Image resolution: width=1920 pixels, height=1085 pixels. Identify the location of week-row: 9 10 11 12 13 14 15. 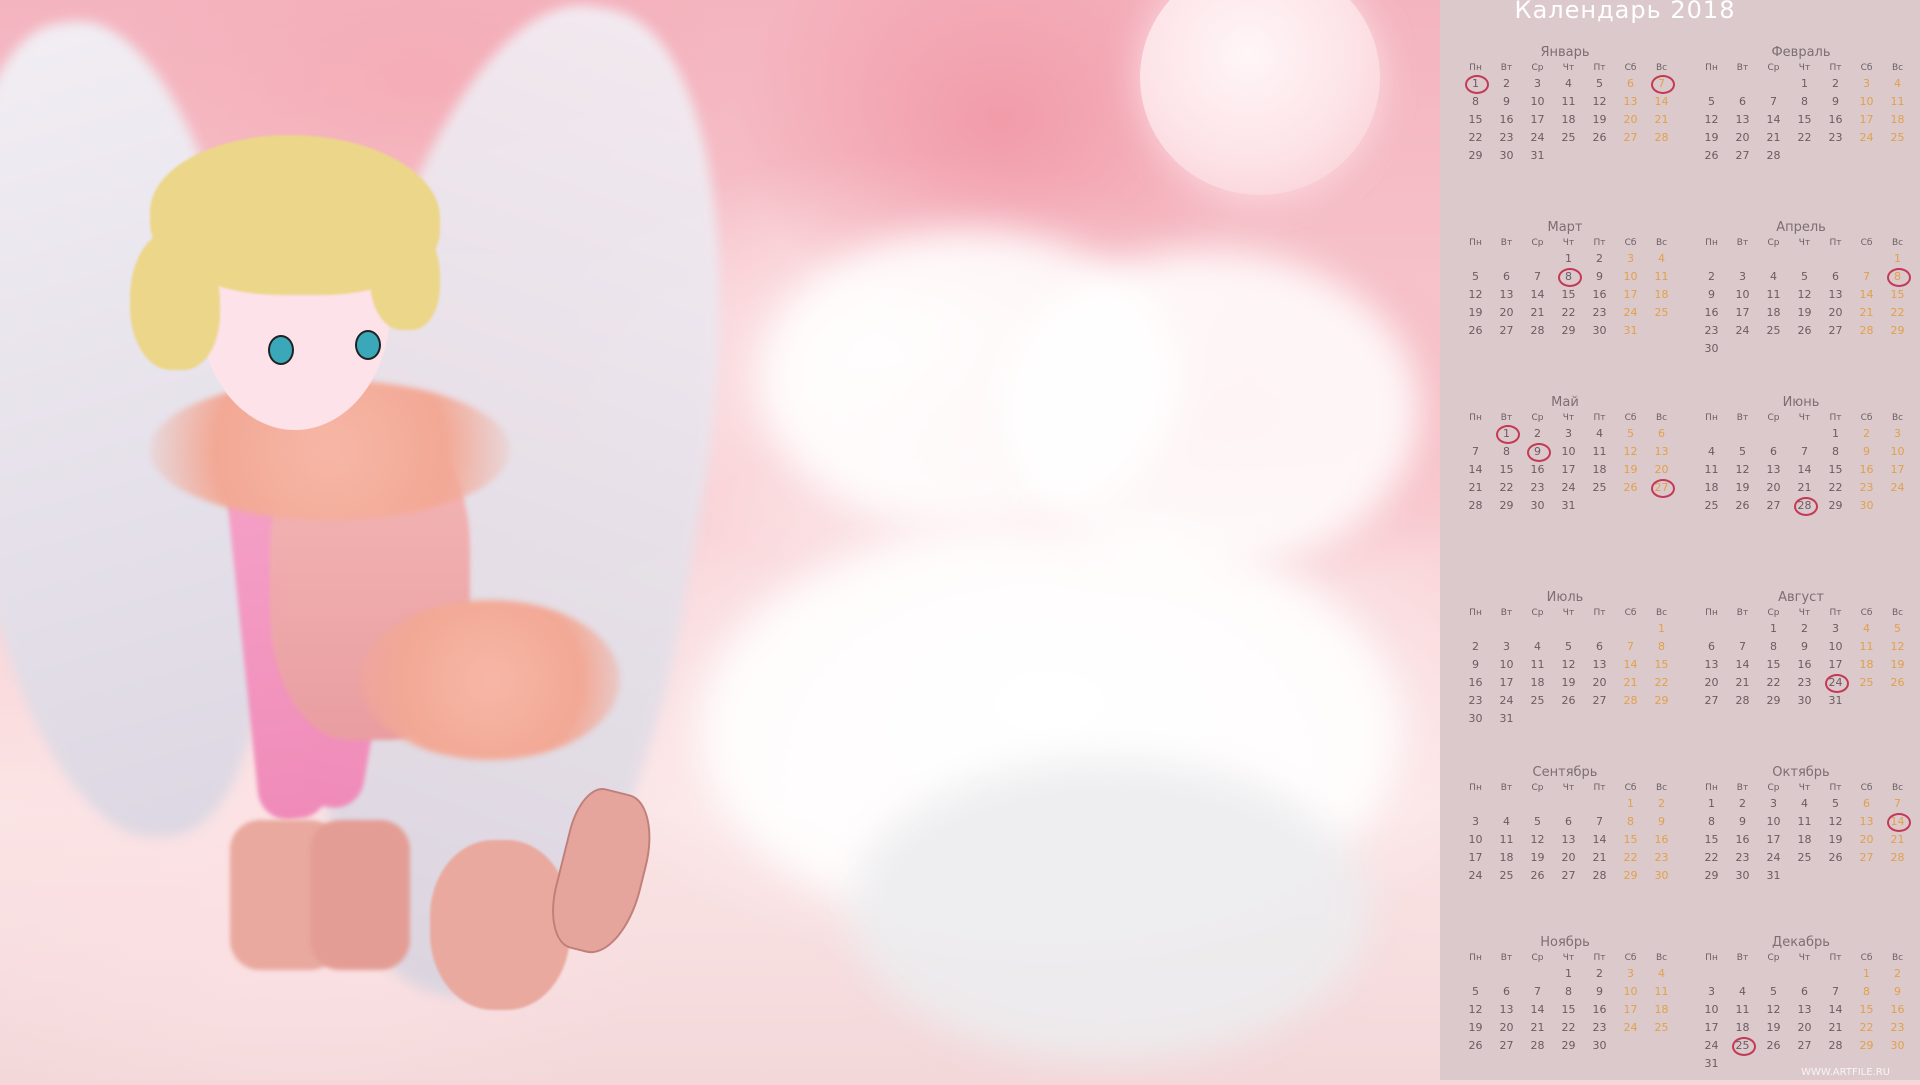
(1565, 665).